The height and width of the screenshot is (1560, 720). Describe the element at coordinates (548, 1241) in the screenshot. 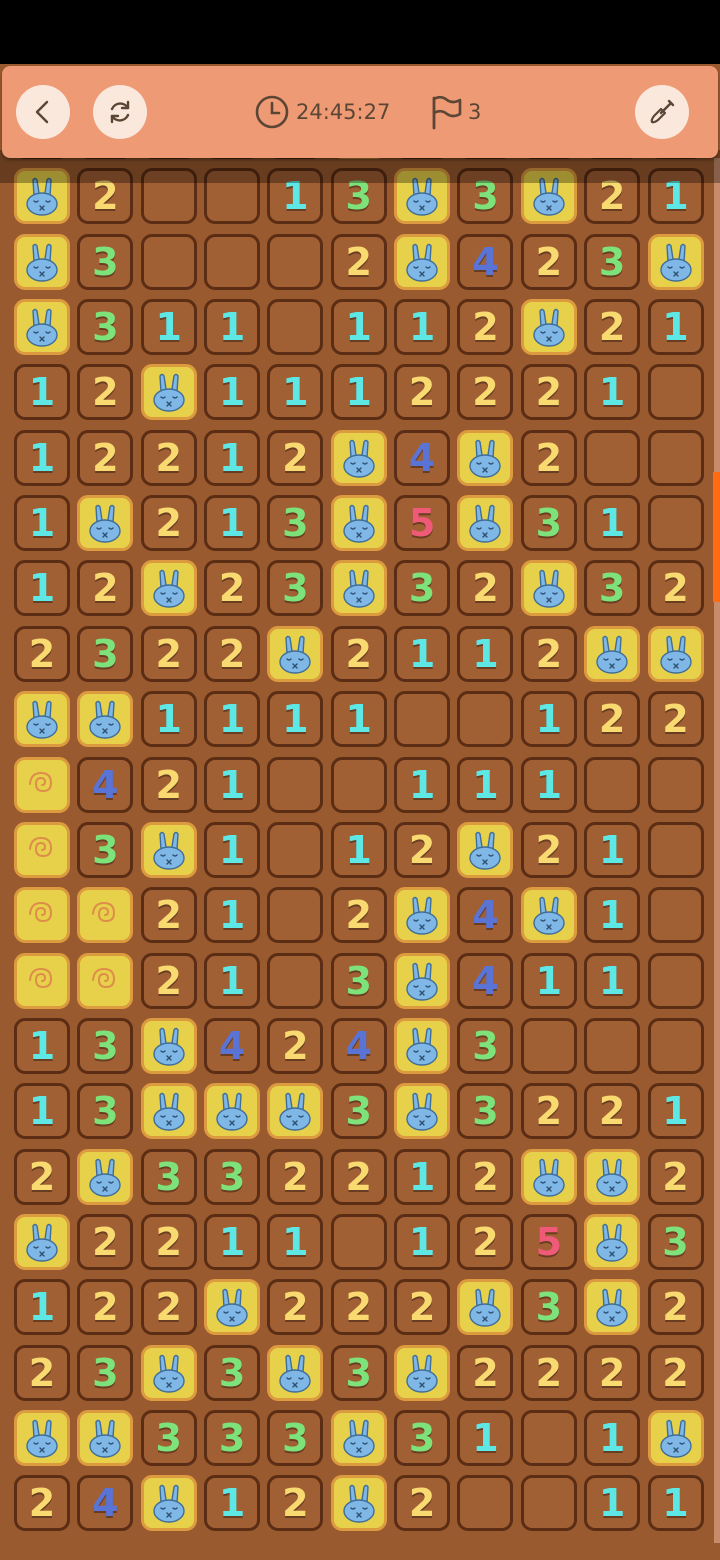

I see `number-cell: 5` at that location.